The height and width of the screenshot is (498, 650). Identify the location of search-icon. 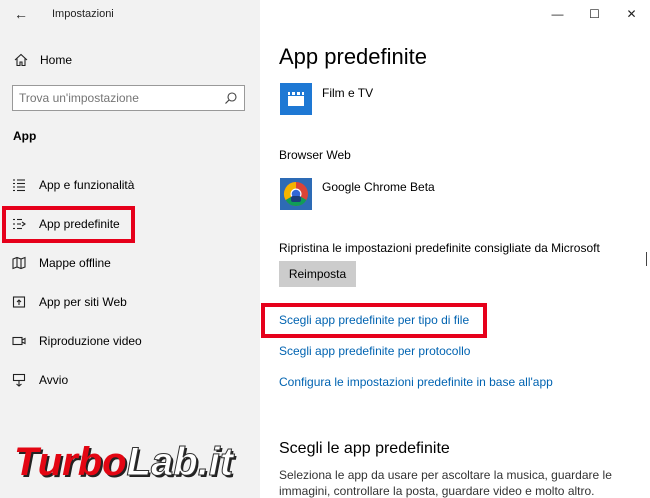
(231, 98).